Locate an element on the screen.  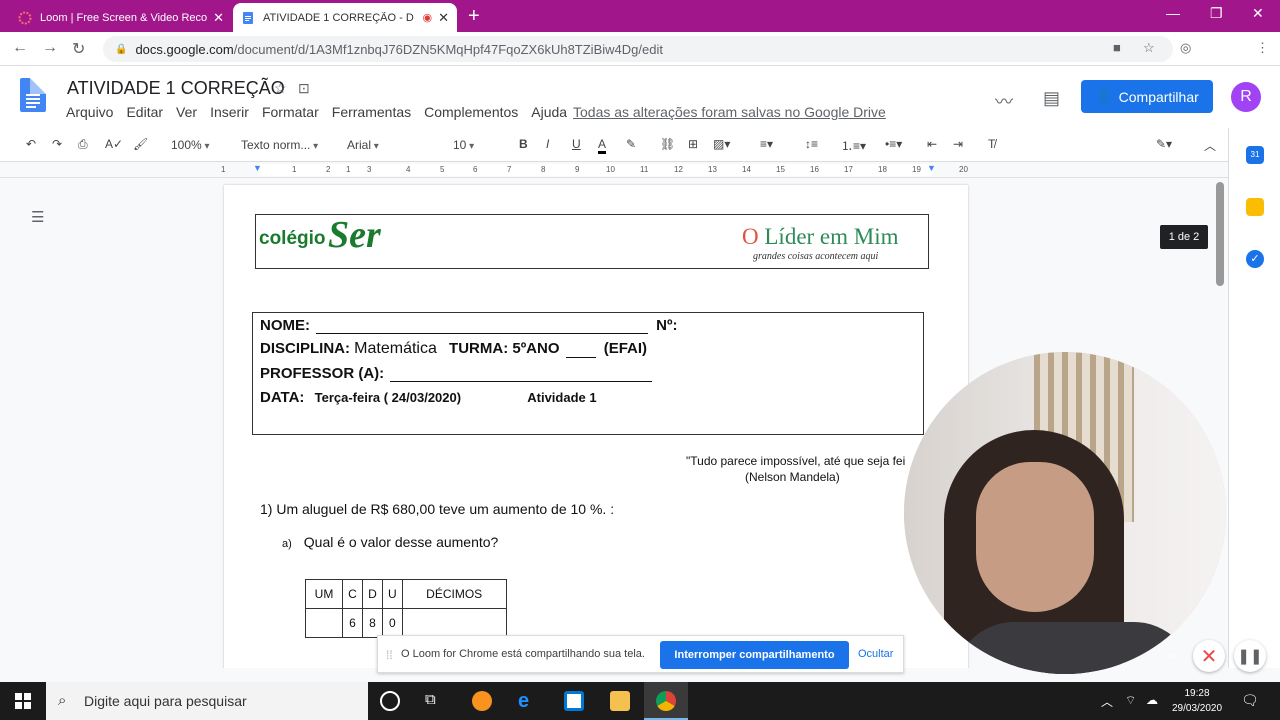
menu-ferramentas: Ferramentas is located at coordinates (371, 112).